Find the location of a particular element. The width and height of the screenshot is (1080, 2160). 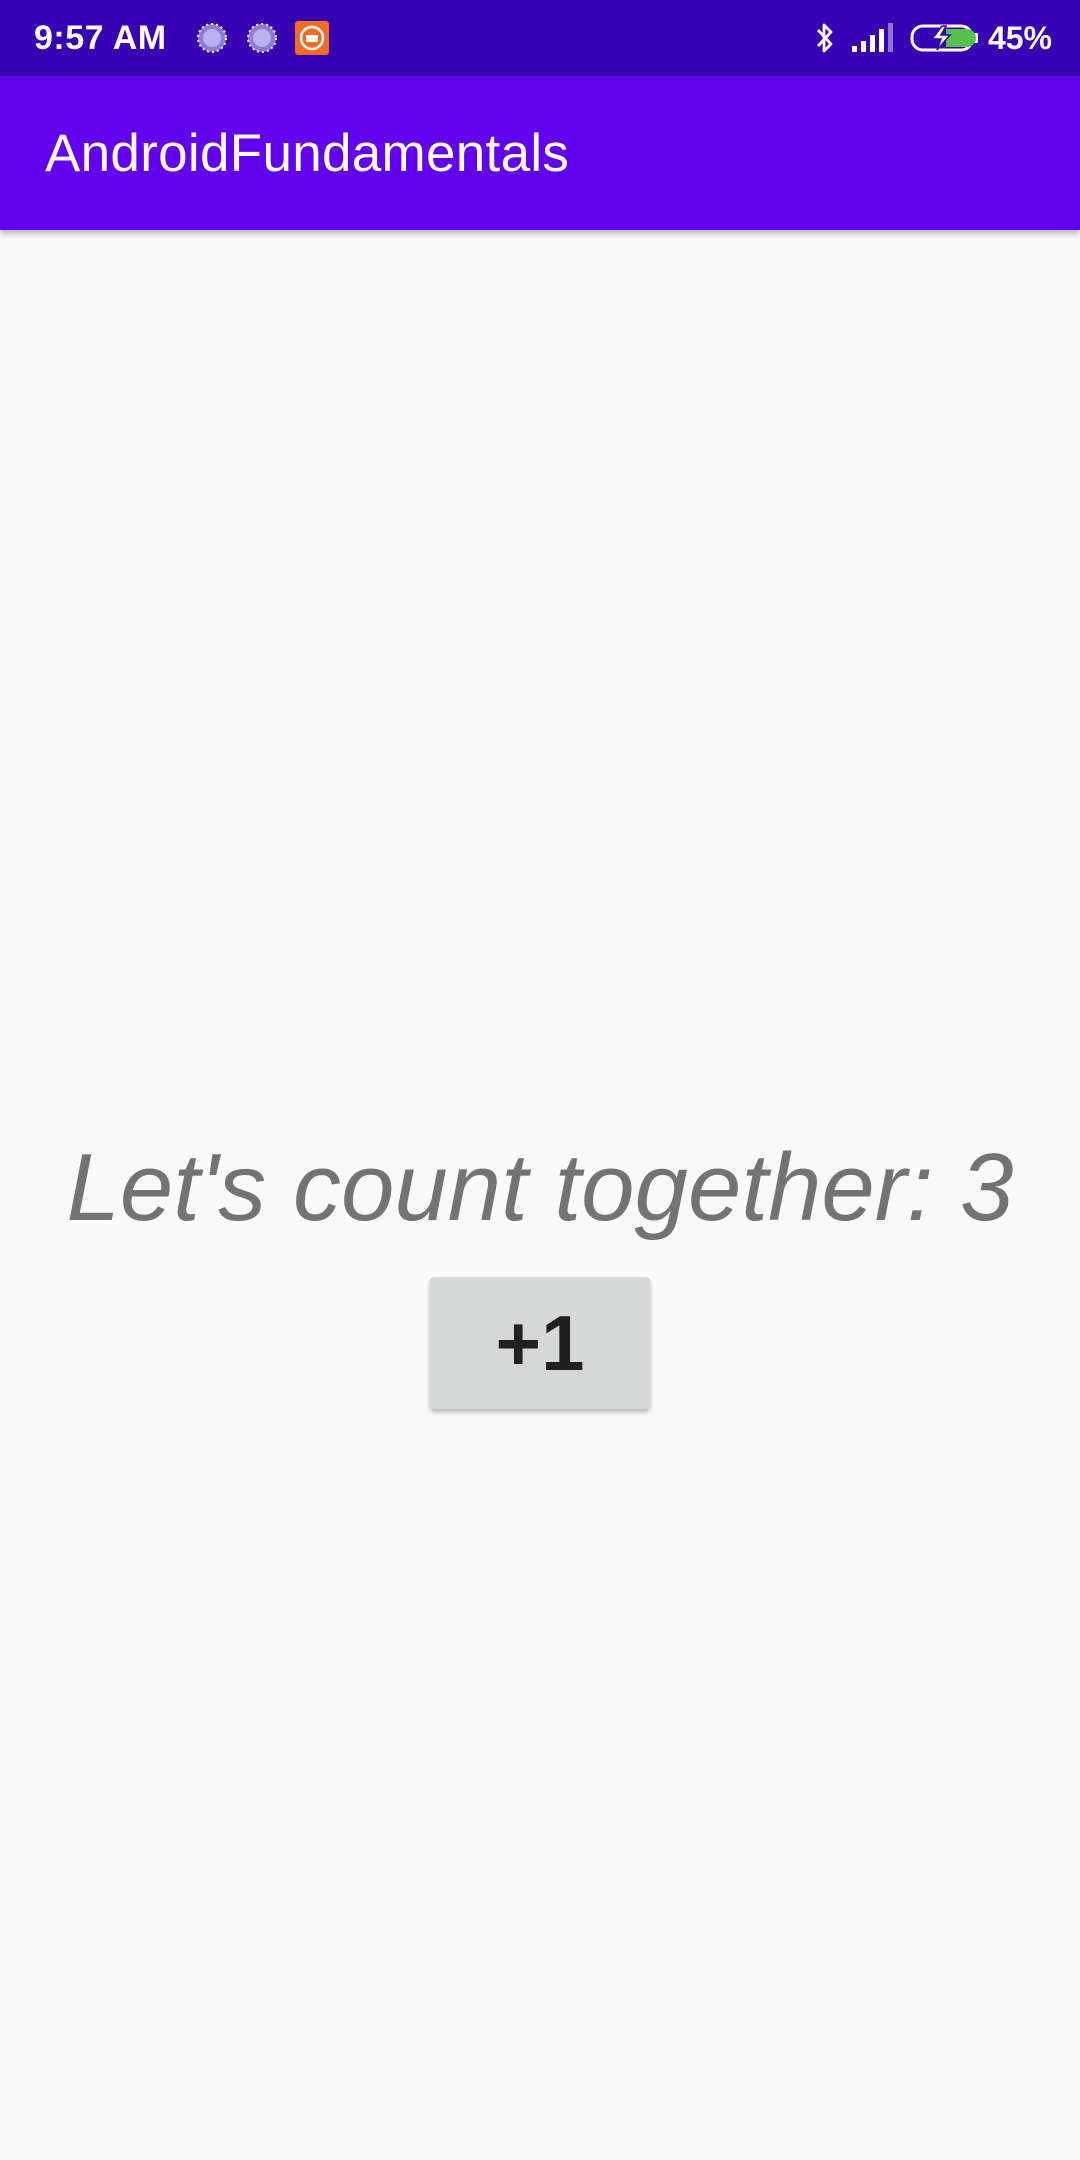

app-title: AndroidFundamentals is located at coordinates (307, 153).